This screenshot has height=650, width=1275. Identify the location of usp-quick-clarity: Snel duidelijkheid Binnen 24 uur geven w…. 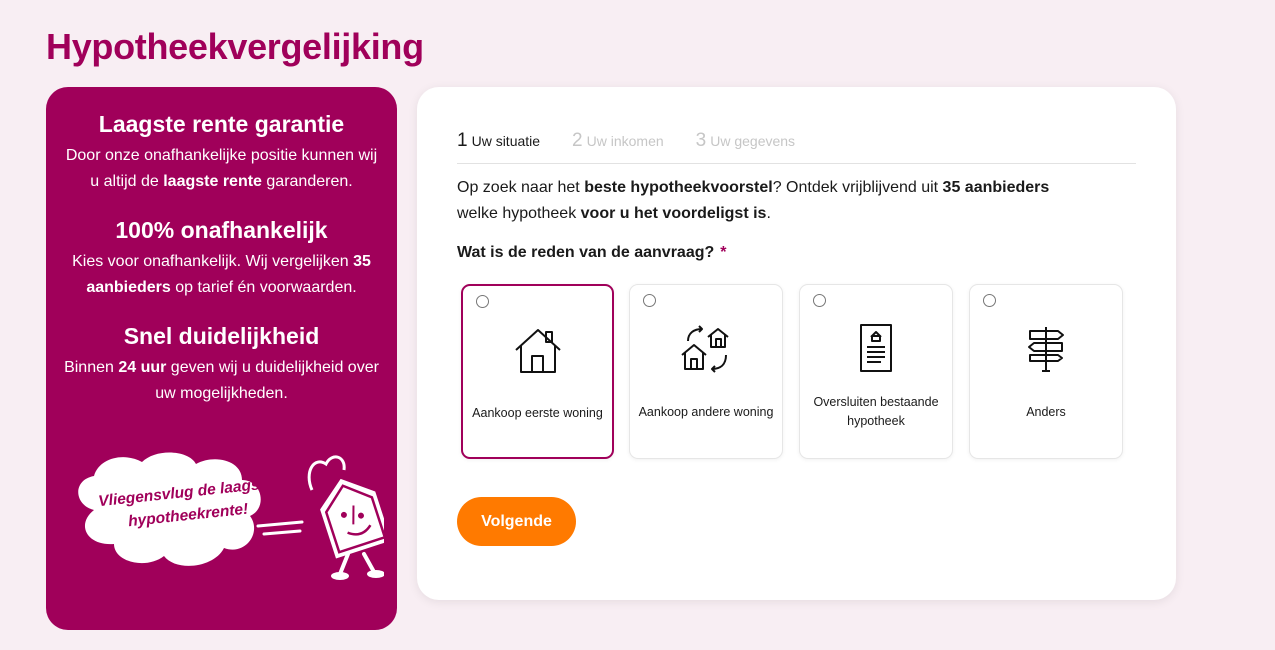
(221, 364).